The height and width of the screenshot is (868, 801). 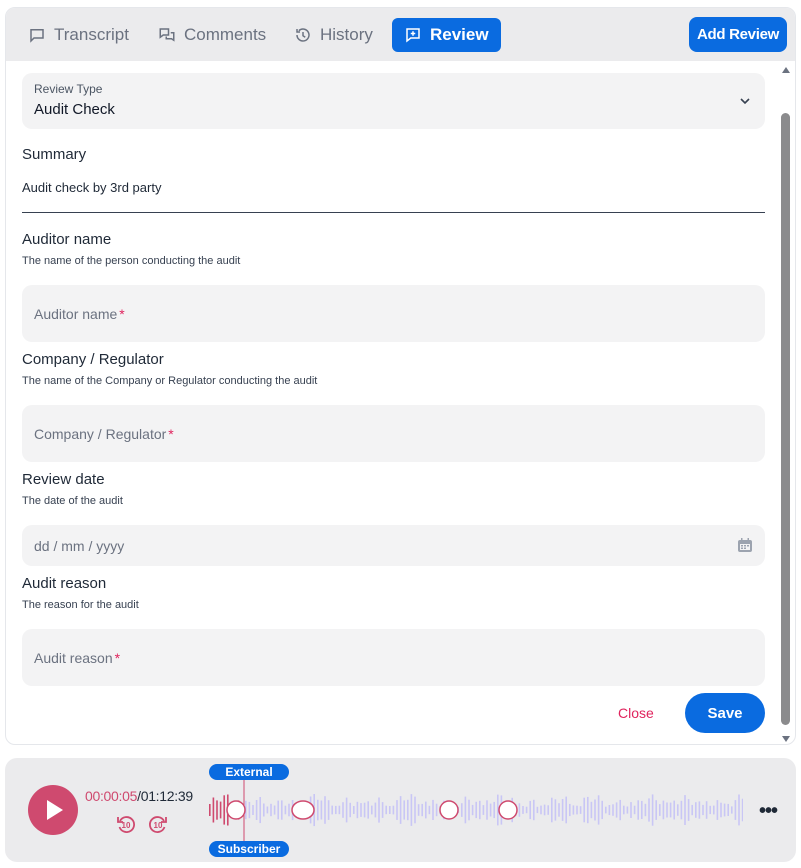 I want to click on auditor-name-input: Auditor name *, so click(x=393, y=313).